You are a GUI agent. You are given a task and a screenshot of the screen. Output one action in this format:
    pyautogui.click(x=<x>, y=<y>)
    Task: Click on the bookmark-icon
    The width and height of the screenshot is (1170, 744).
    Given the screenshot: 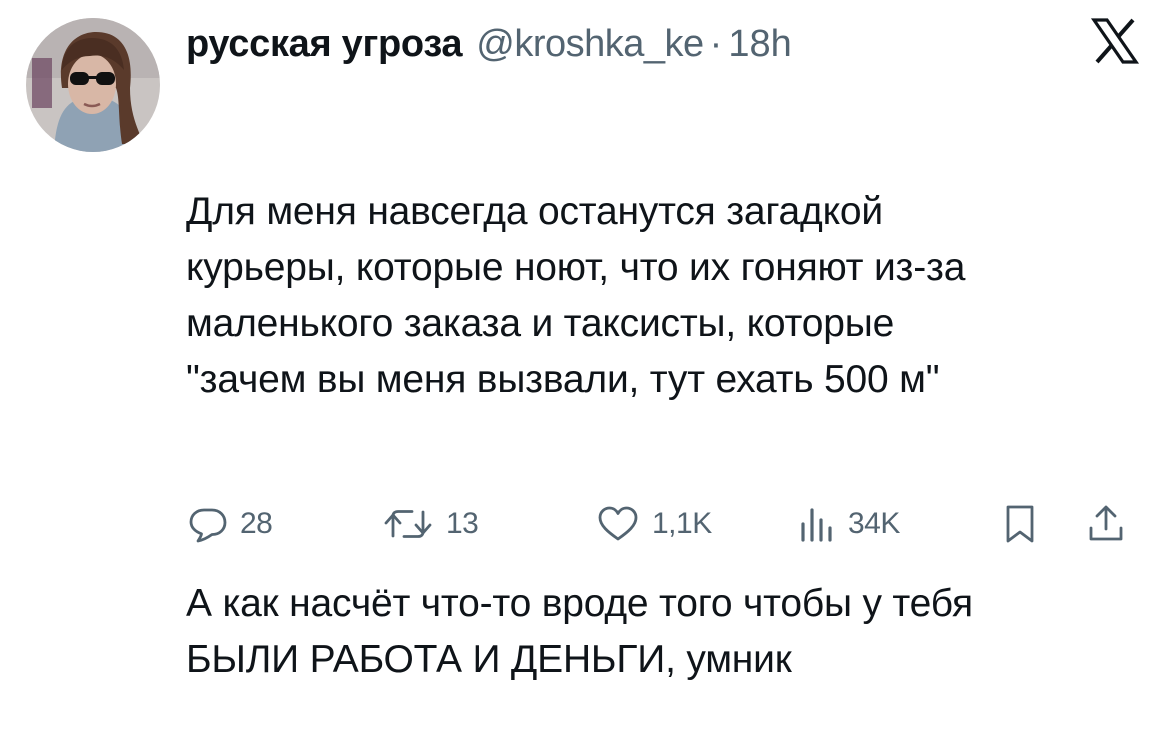 What is the action you would take?
    pyautogui.click(x=1020, y=524)
    